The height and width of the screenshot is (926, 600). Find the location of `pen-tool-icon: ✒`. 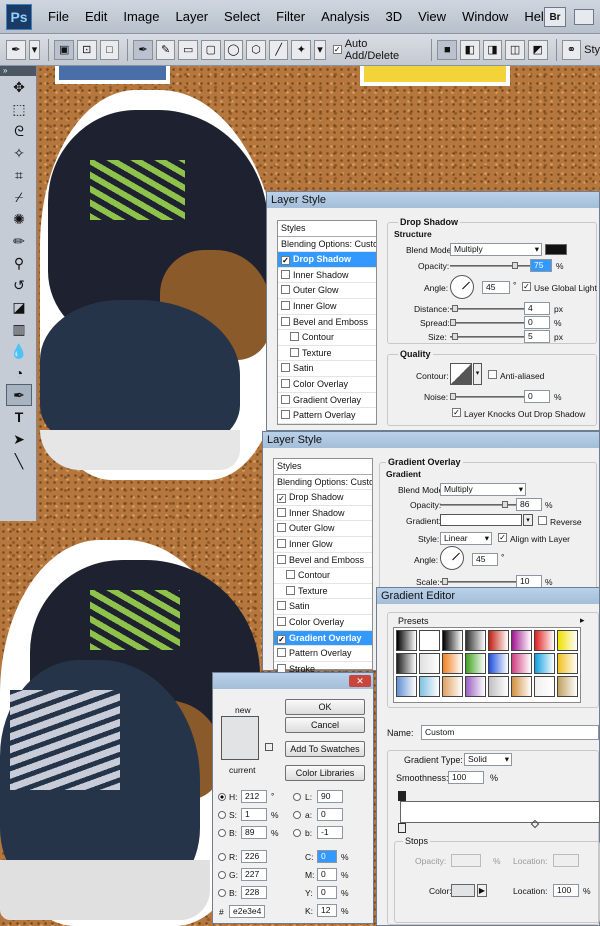

pen-tool-icon: ✒ is located at coordinates (19, 395).